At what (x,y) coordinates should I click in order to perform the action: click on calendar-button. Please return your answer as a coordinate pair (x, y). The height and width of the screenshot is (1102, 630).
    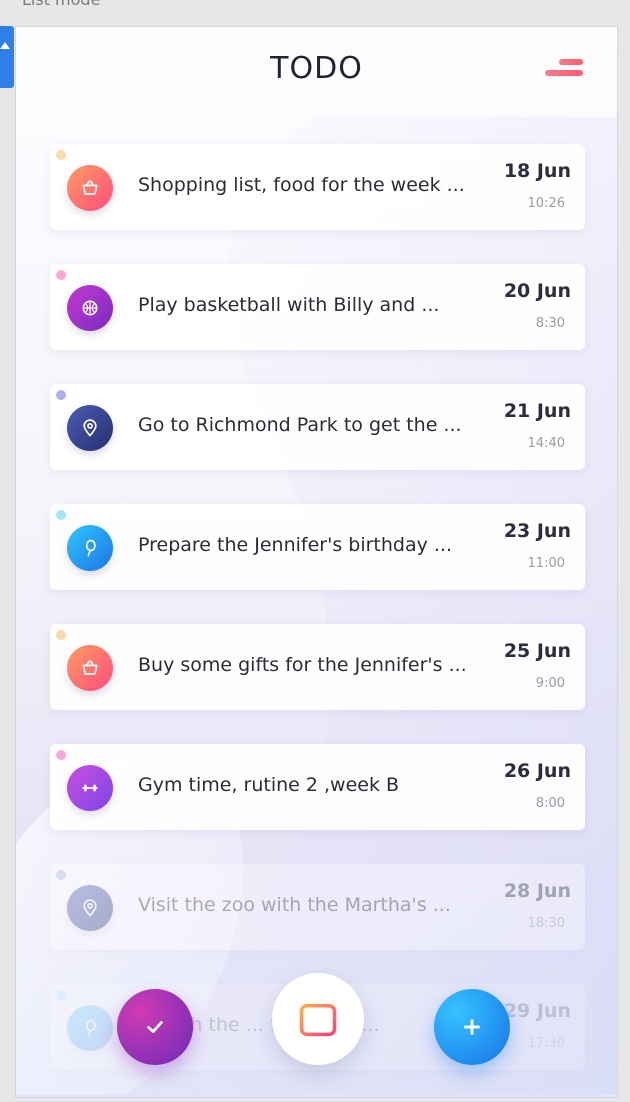
    Looking at the image, I should click on (318, 1019).